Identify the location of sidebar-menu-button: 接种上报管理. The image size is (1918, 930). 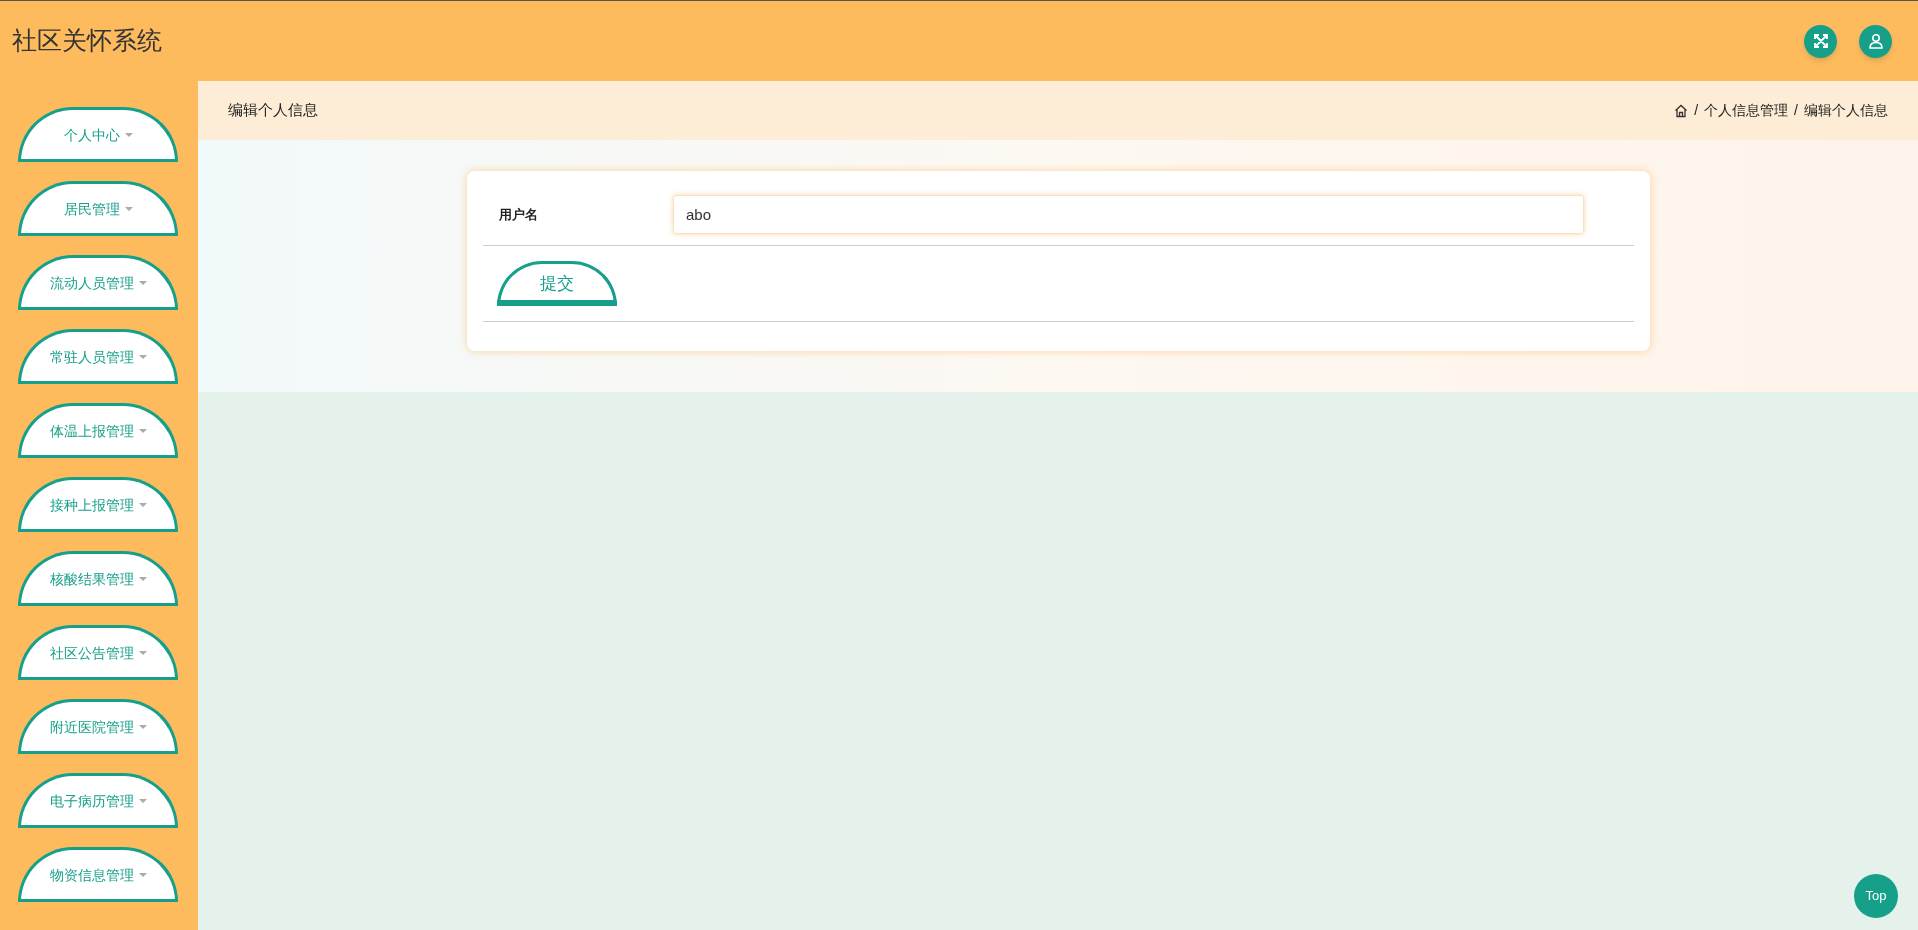
(98, 504).